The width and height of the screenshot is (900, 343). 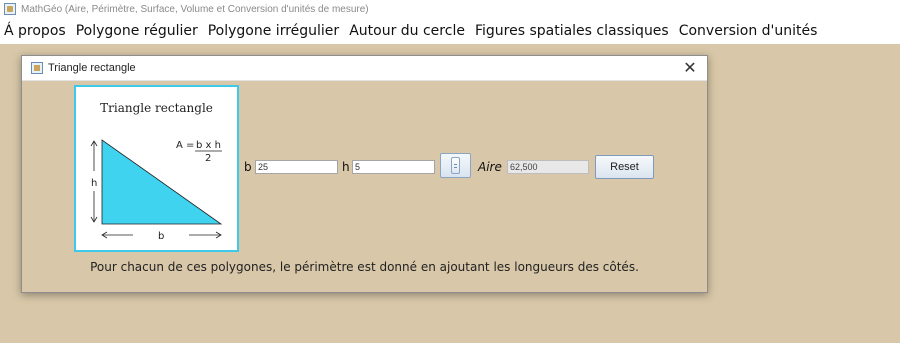 I want to click on menu-a-propos: Á propos, so click(x=35, y=31).